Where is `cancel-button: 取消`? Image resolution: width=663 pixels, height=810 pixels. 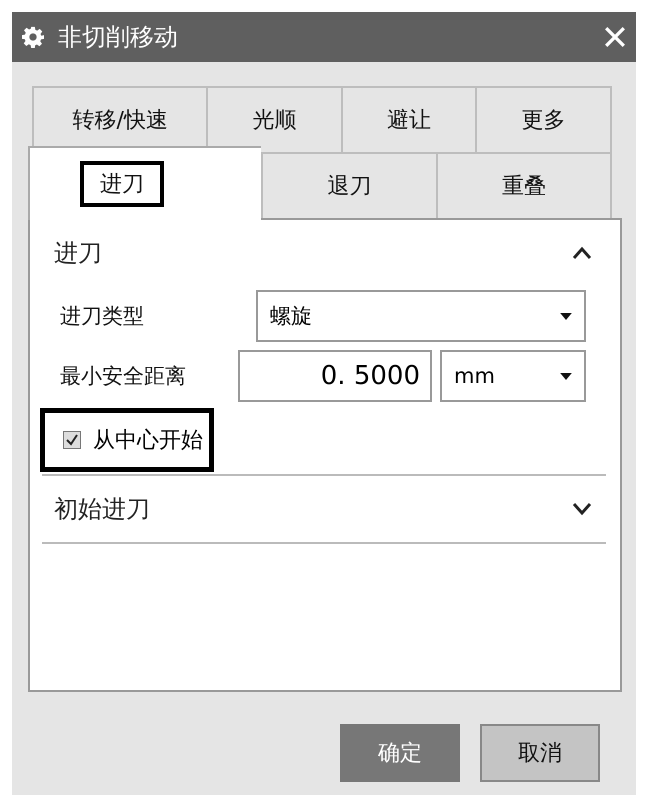
cancel-button: 取消 is located at coordinates (540, 753).